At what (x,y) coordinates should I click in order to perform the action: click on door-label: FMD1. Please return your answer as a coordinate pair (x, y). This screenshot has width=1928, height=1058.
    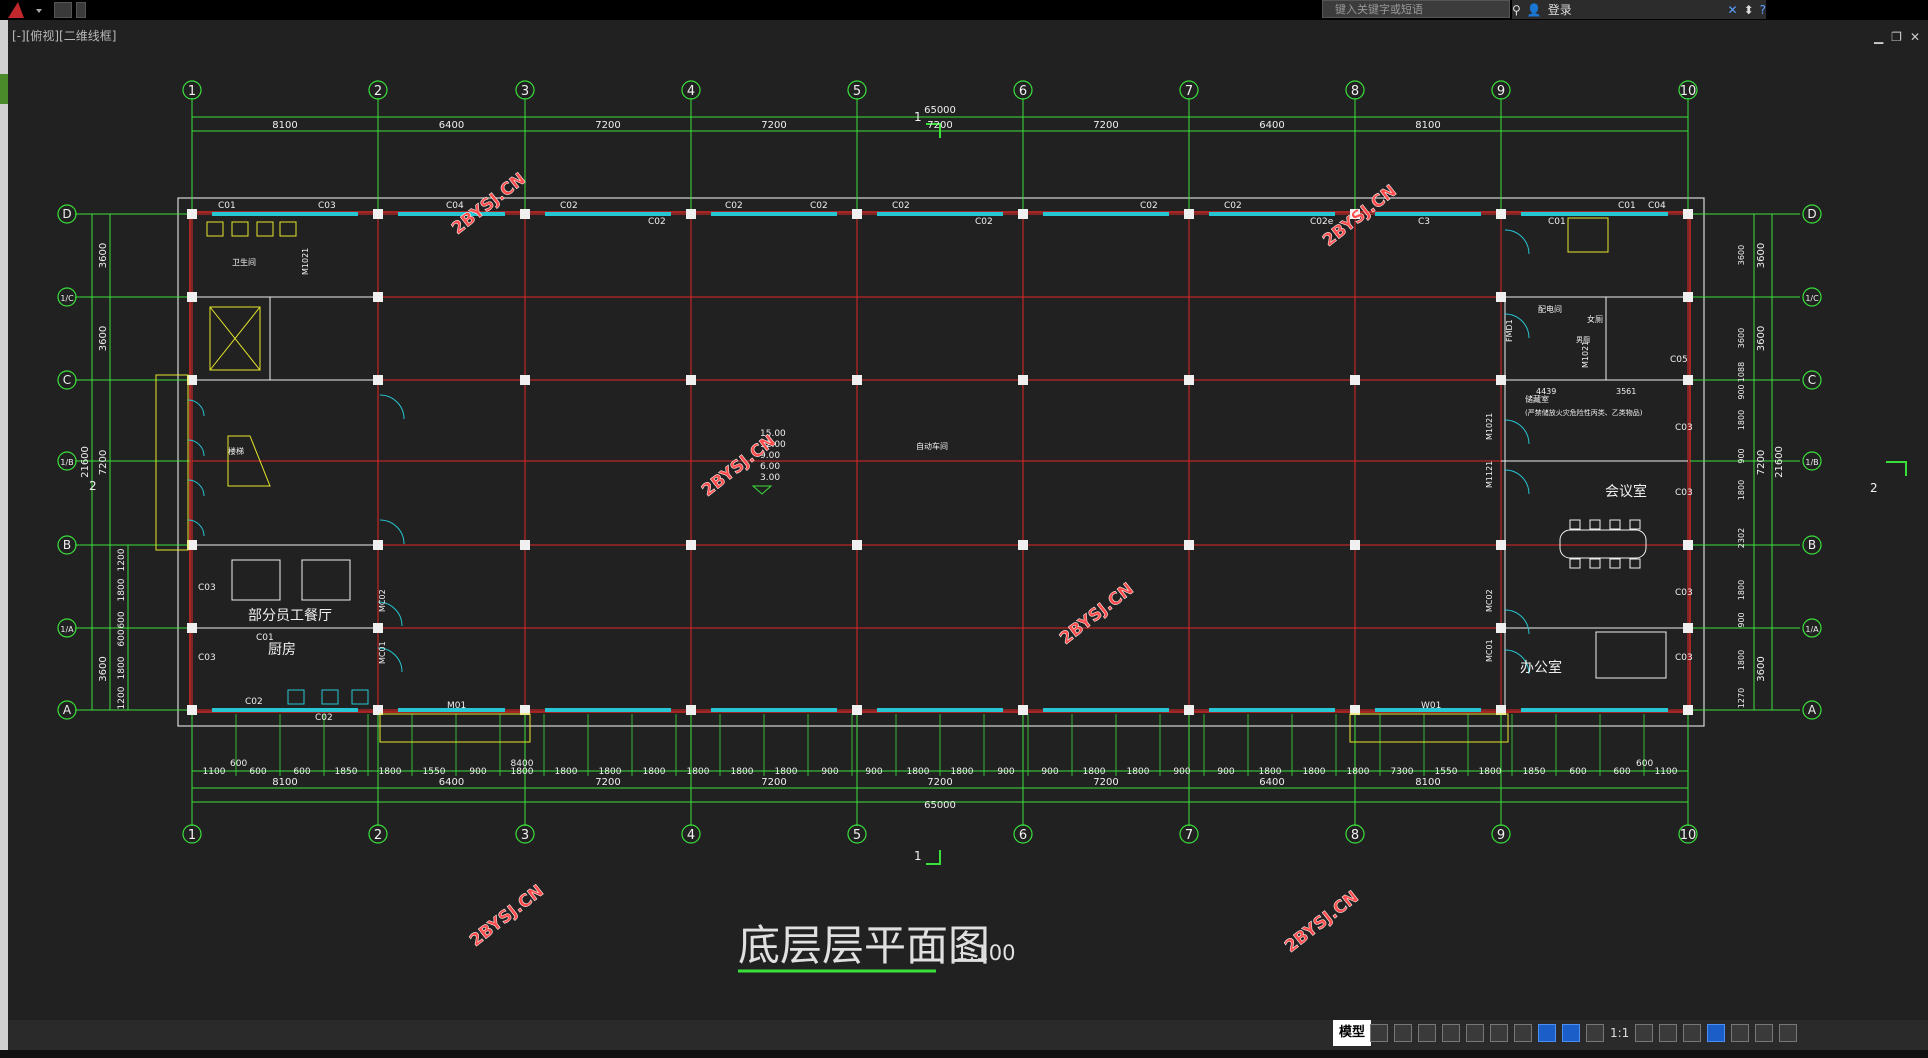
    Looking at the image, I should click on (1509, 330).